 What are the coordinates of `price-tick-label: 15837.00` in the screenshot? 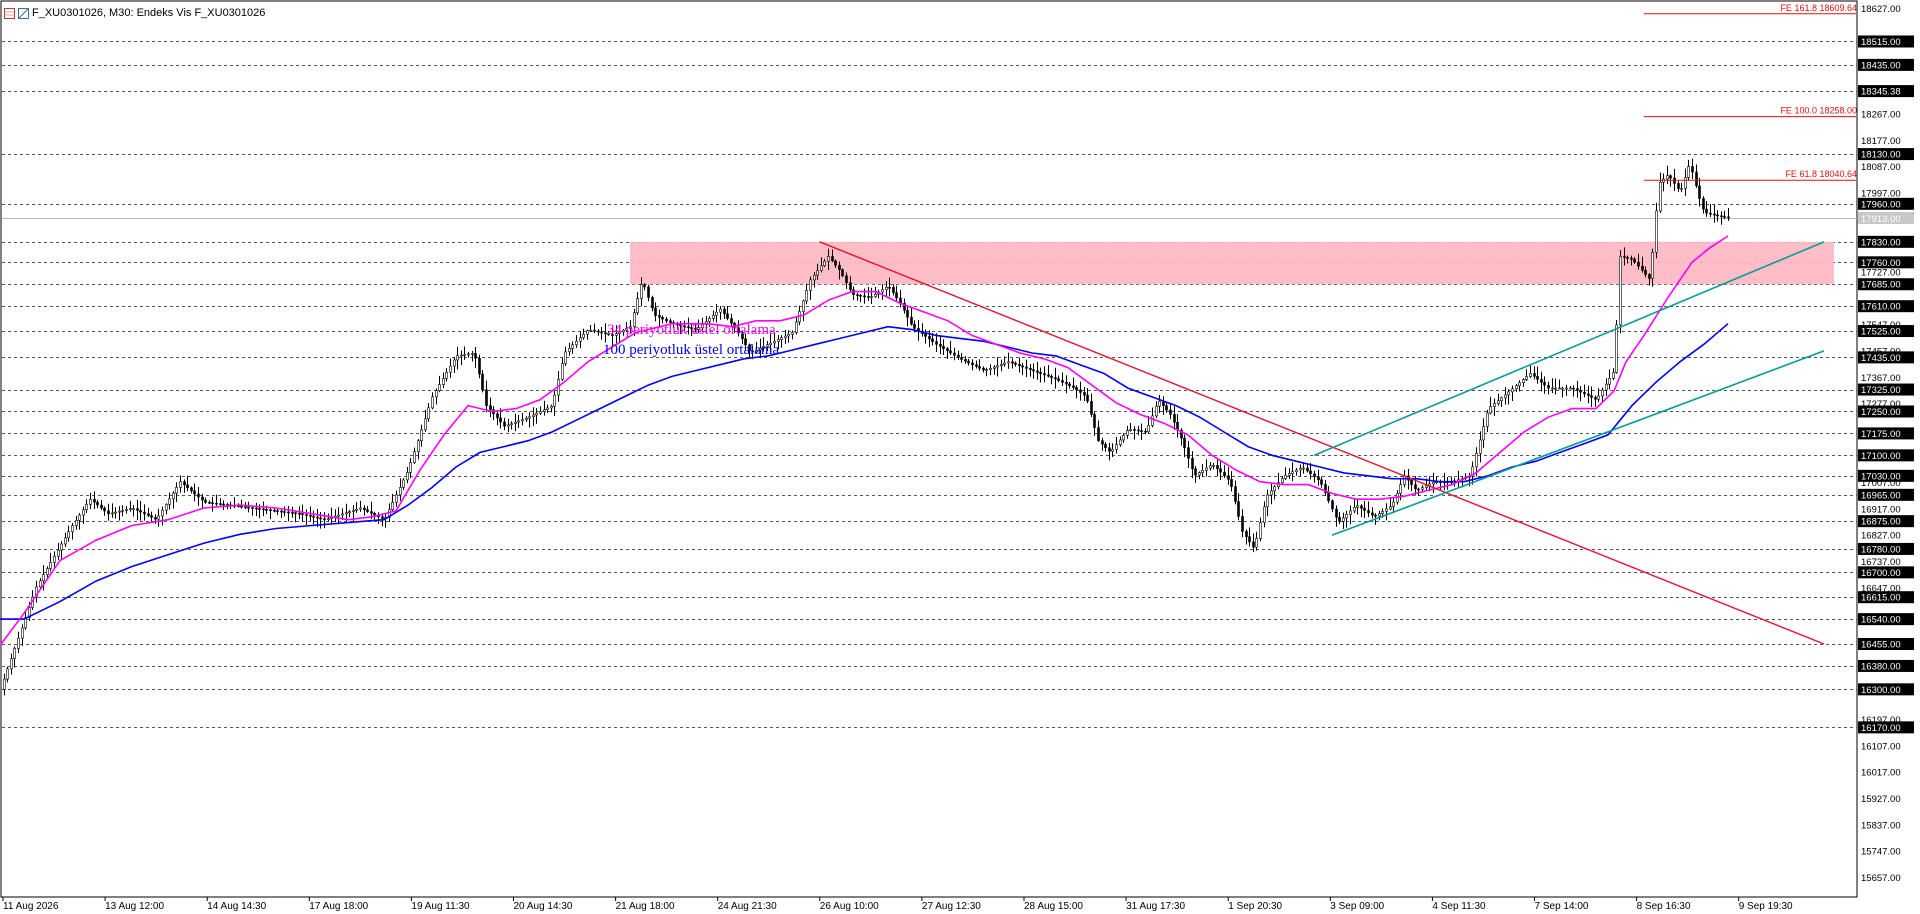 It's located at (1881, 825).